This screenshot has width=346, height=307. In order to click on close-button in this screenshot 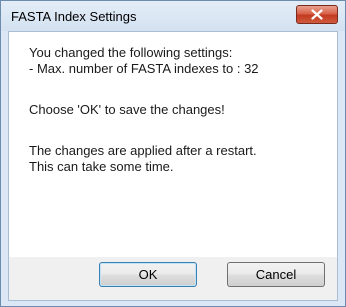, I will do `click(317, 14)`.